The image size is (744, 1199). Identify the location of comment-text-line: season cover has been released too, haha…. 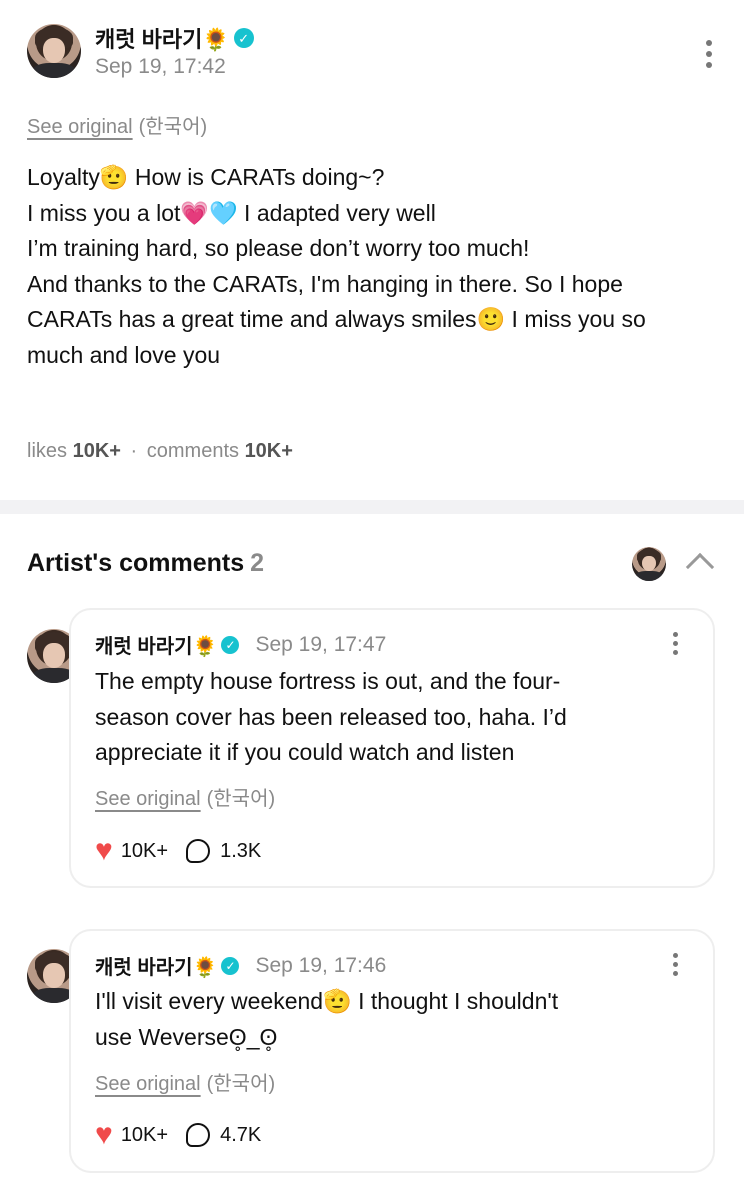
(331, 716).